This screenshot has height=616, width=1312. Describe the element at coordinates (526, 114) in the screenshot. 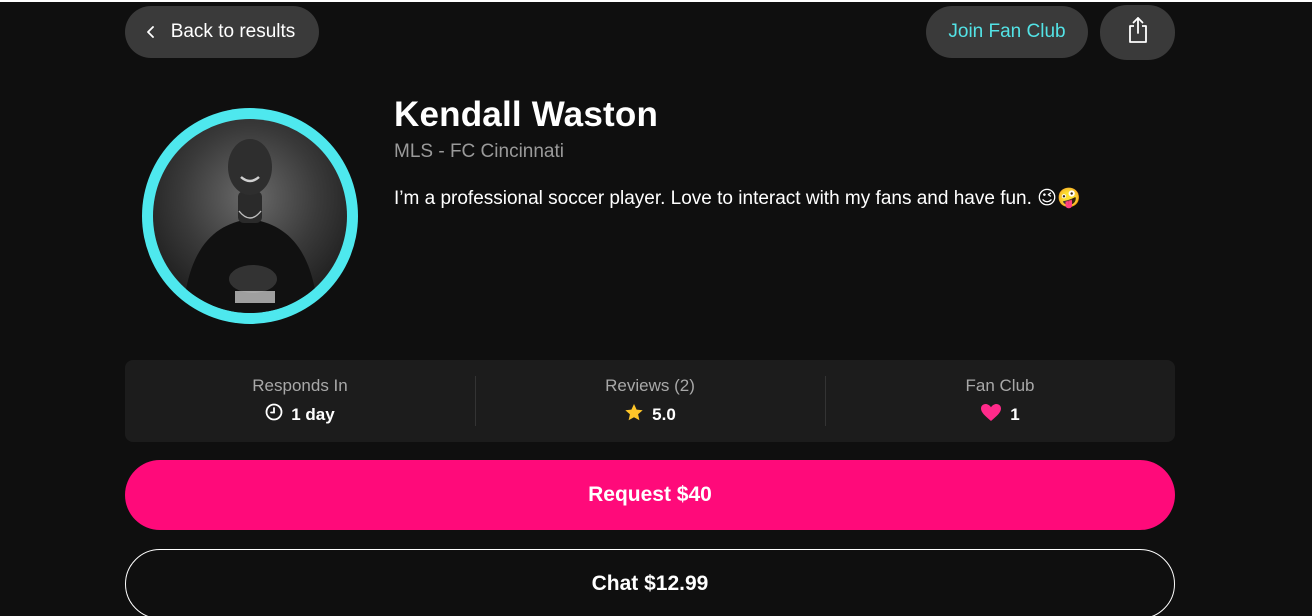

I see `profile-name: Kendall Waston` at that location.